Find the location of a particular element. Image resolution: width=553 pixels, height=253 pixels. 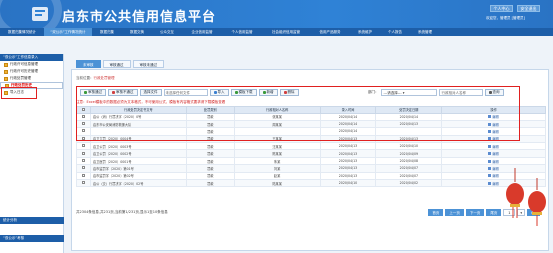

nav-item-active: “双公示”工作情况统计 is located at coordinates (68, 32).